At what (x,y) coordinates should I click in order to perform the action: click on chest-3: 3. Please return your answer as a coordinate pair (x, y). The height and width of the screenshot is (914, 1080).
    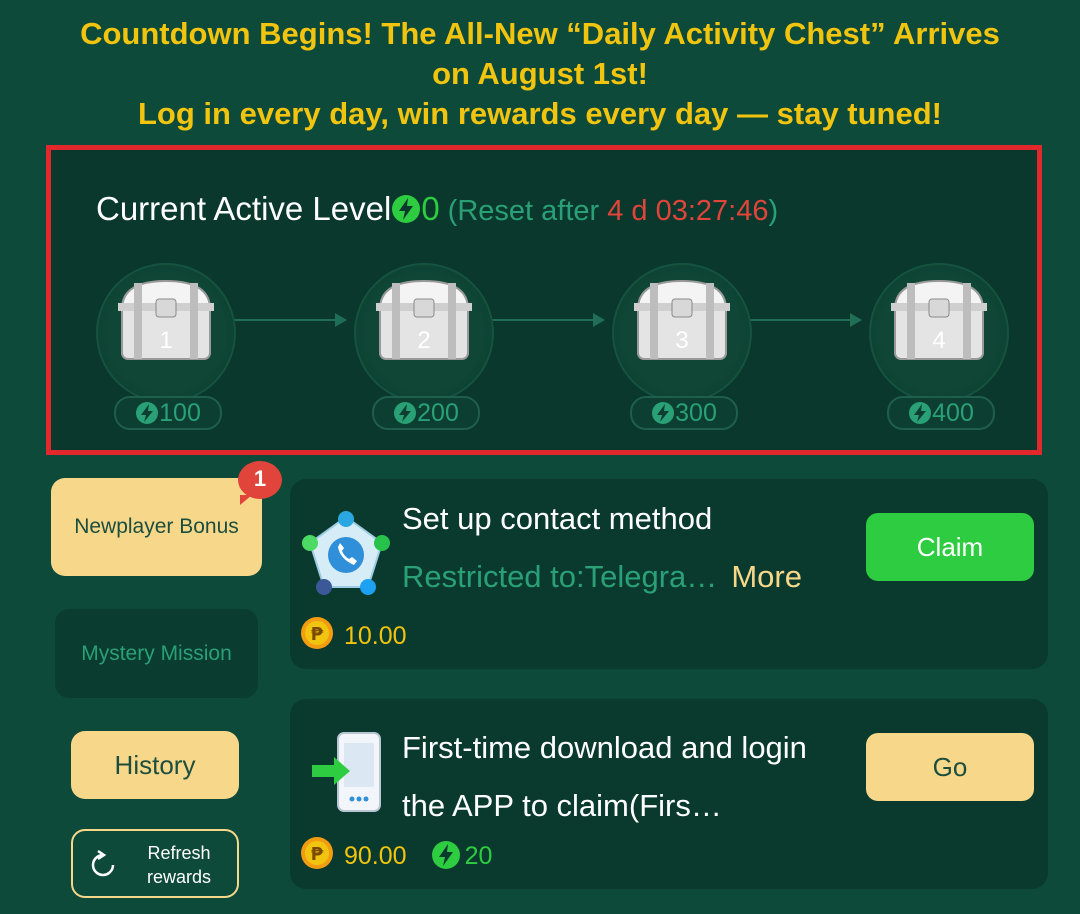
    Looking at the image, I should click on (682, 333).